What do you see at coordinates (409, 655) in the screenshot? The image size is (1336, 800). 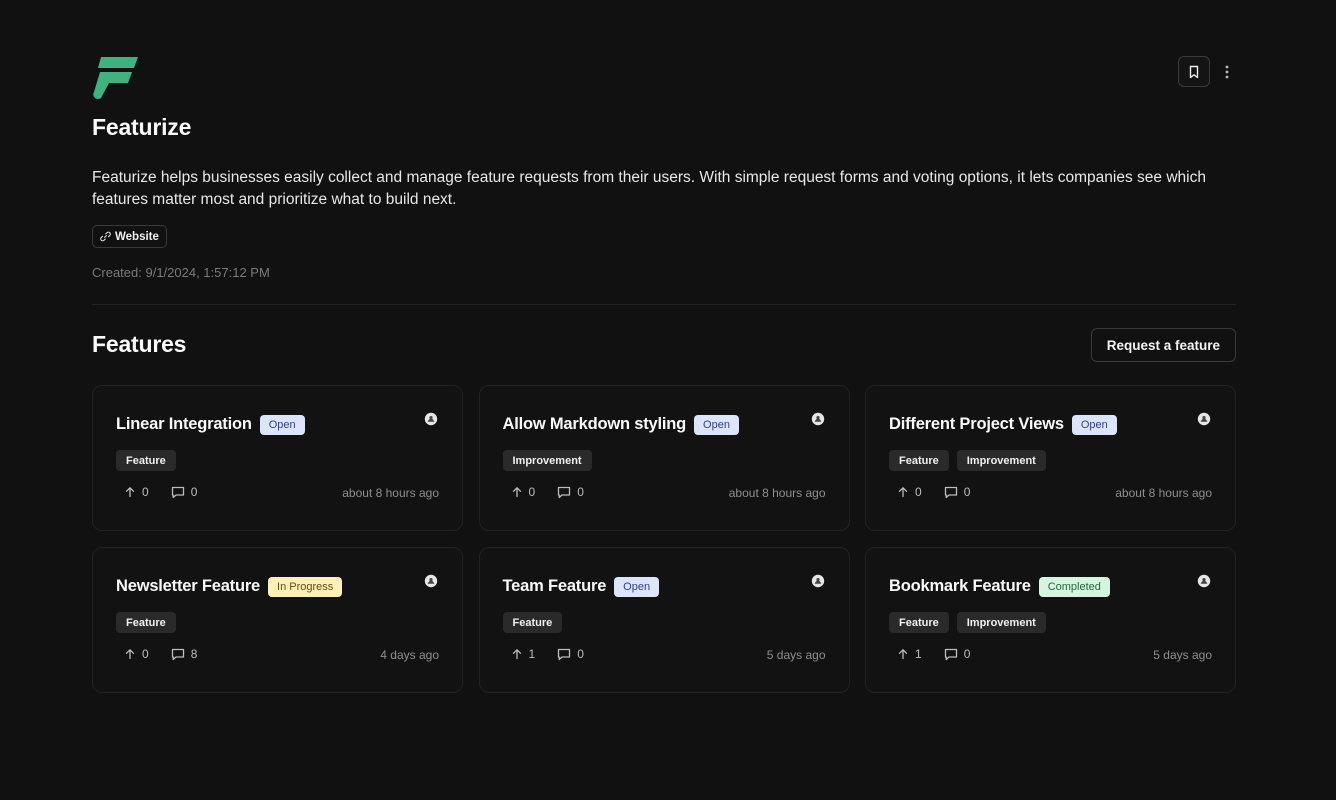 I see `feature-time: 4 days ago` at bounding box center [409, 655].